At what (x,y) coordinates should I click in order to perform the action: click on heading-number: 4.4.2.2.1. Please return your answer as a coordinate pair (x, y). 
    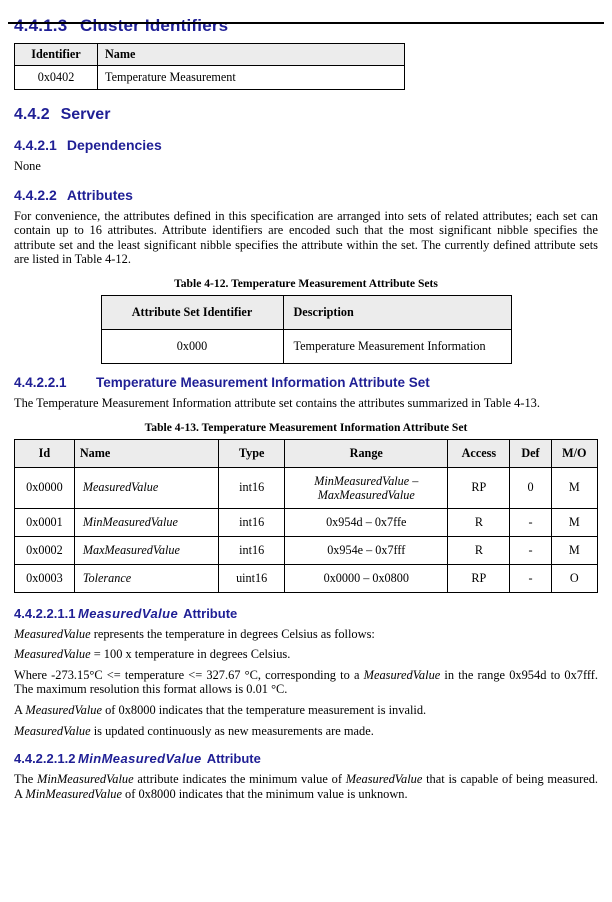
    Looking at the image, I should click on (40, 382).